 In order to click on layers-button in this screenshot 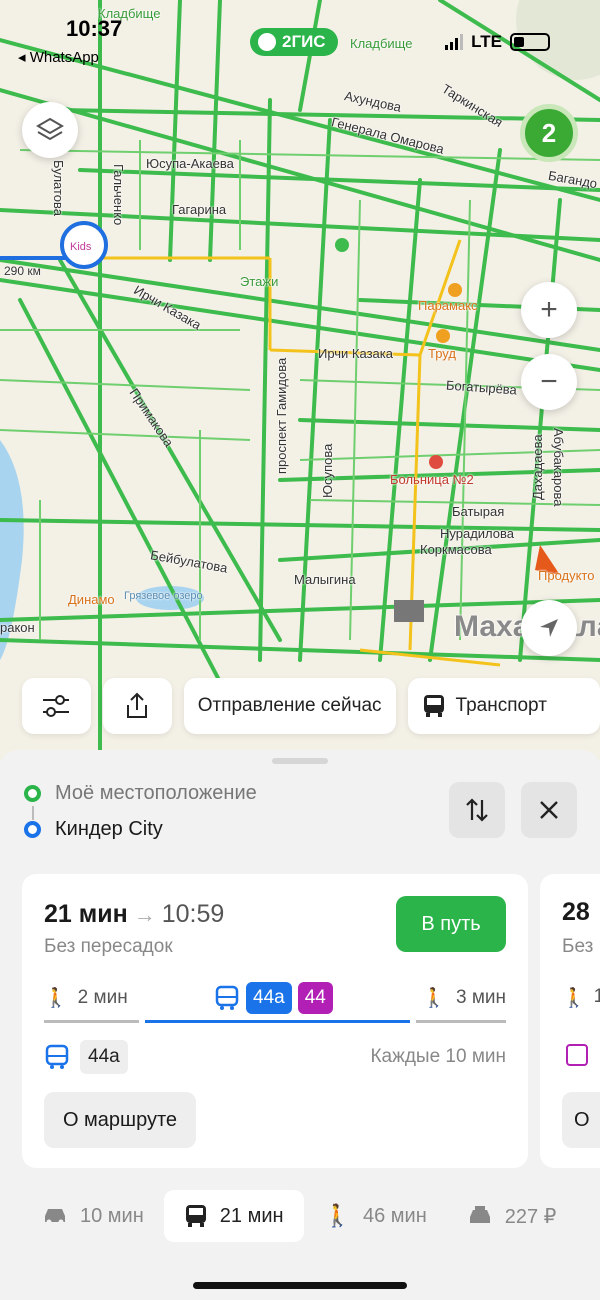, I will do `click(50, 130)`.